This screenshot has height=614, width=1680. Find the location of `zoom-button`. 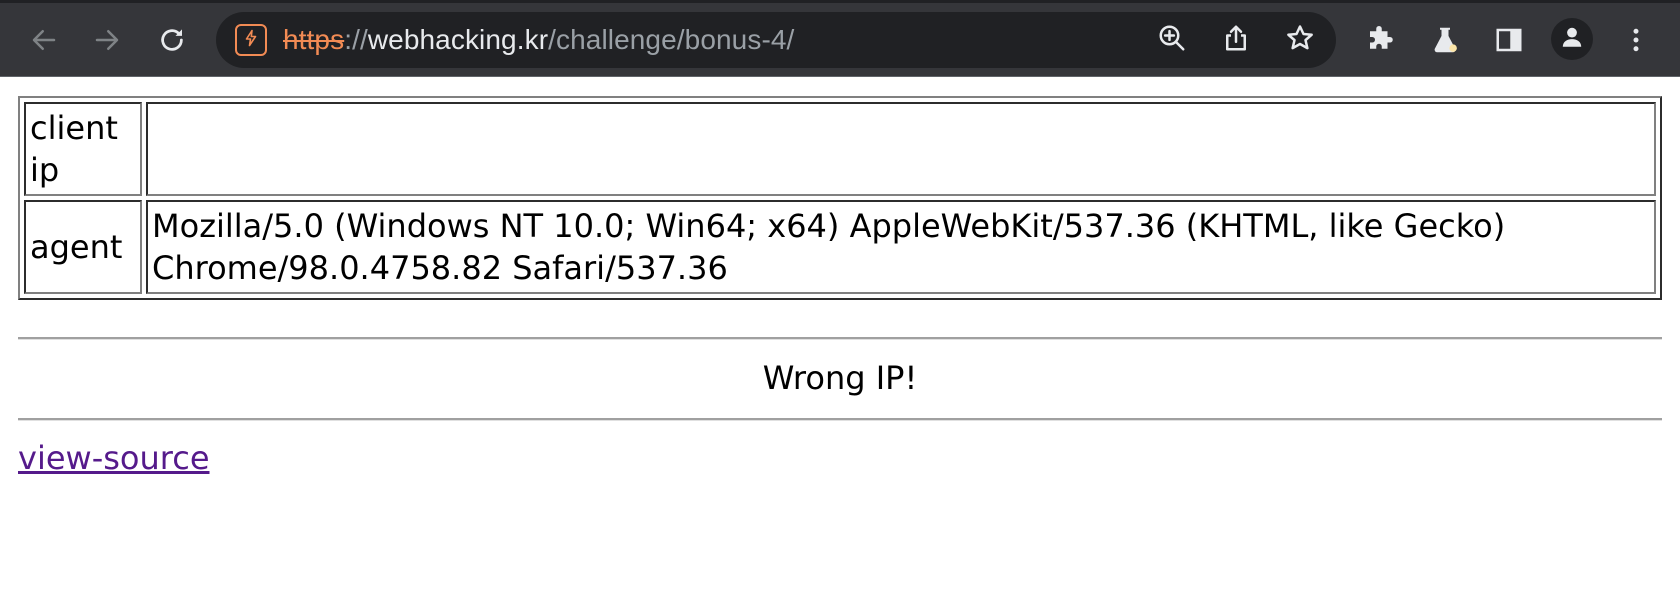

zoom-button is located at coordinates (1172, 40).